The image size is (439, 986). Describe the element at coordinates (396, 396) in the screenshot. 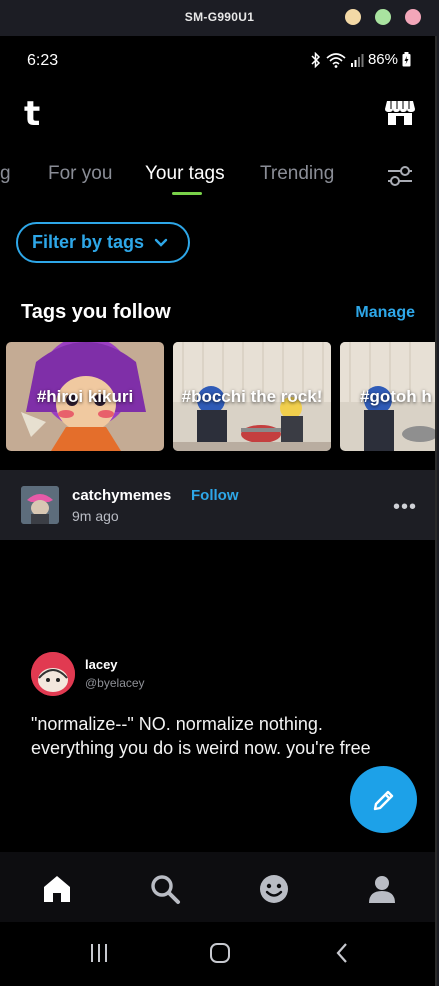

I see `tag-card-label: #gotoh h` at that location.